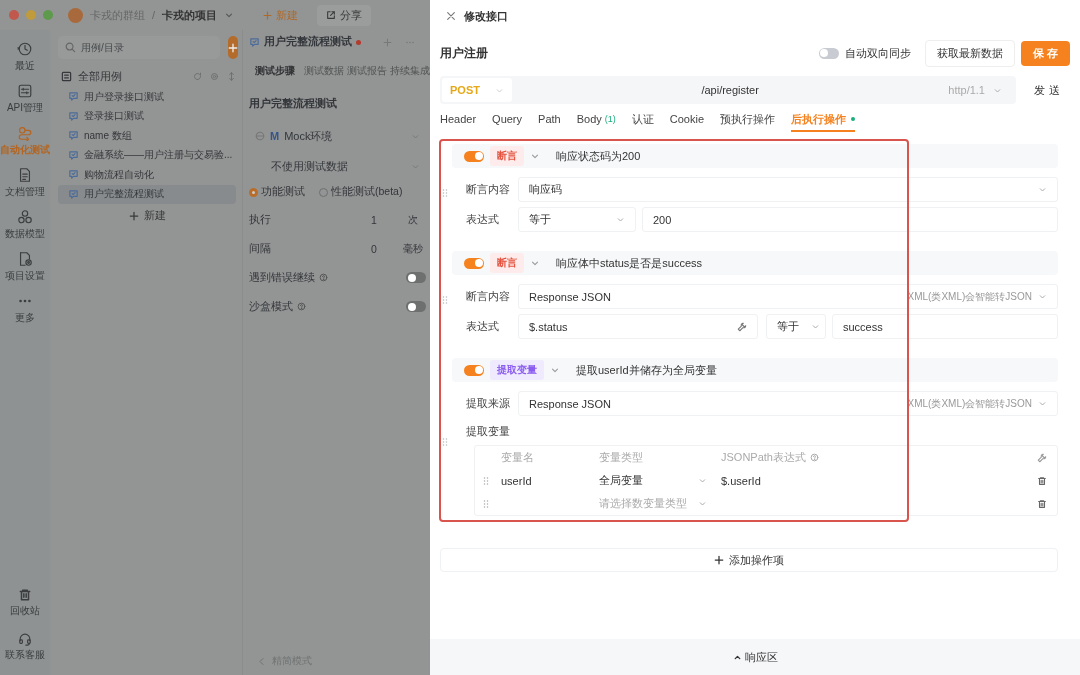  I want to click on column-header: JSONPath表达式, so click(763, 457).